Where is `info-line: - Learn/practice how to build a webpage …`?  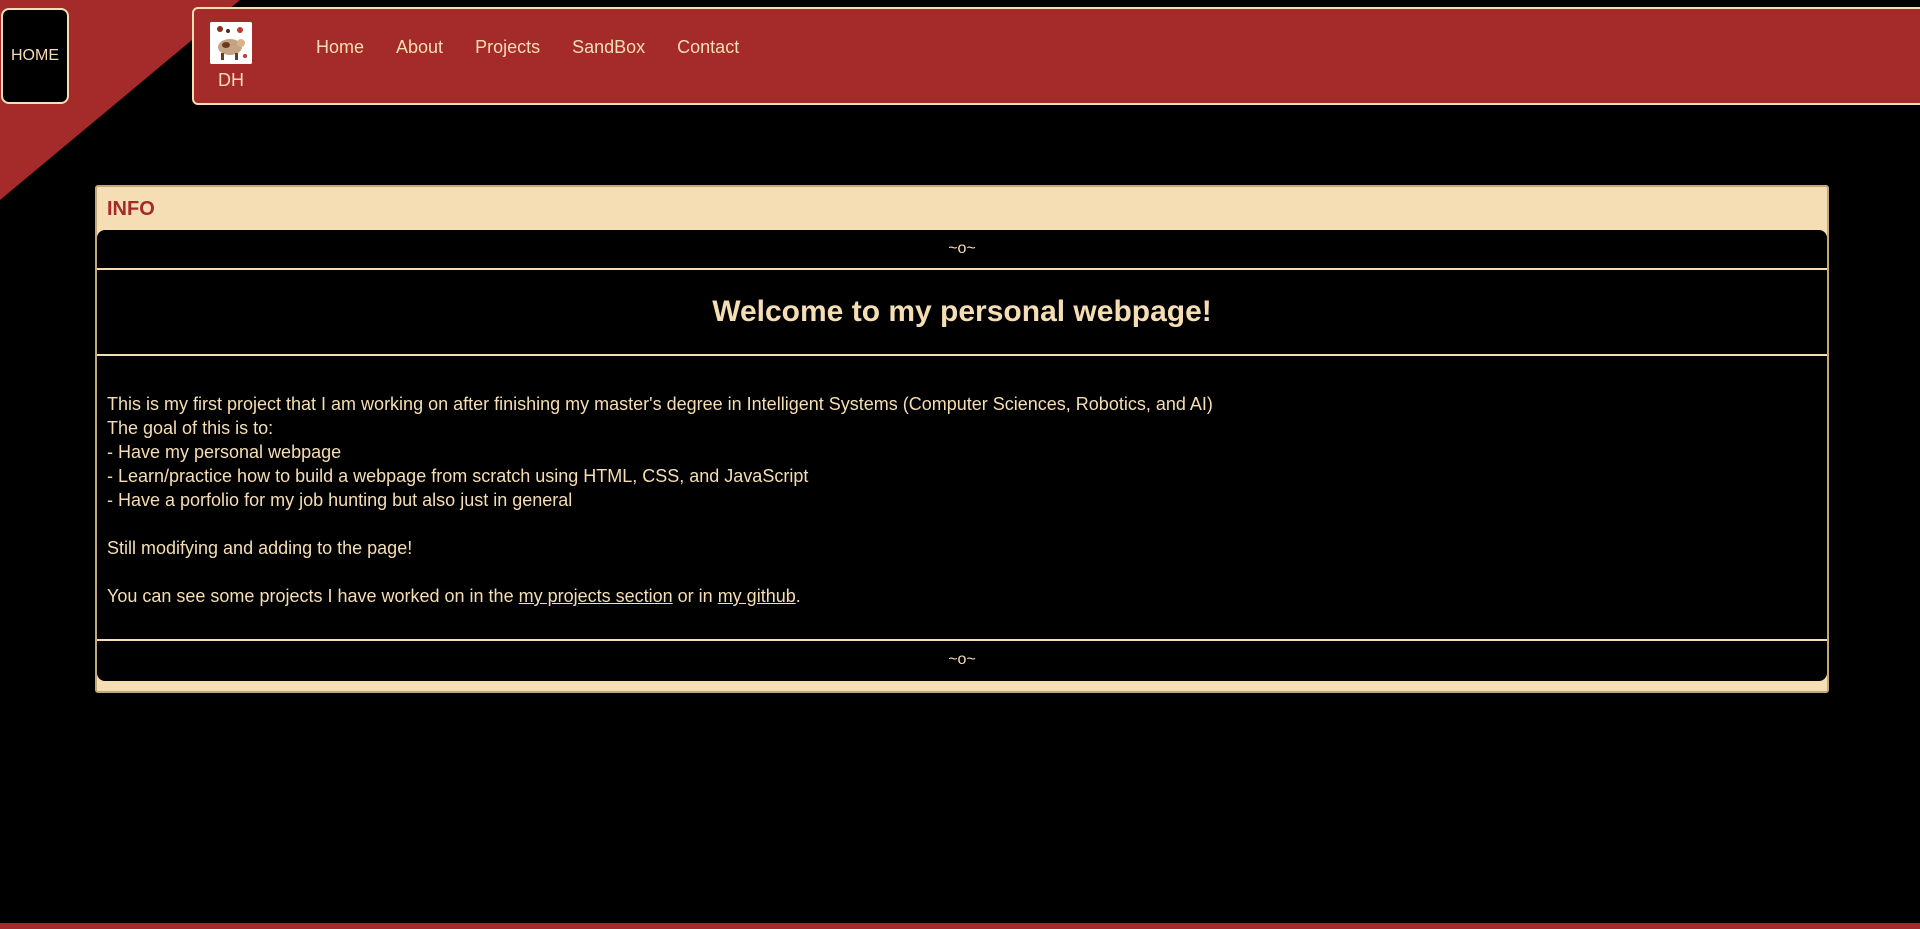
info-line: - Learn/practice how to build a webpage … is located at coordinates (458, 476).